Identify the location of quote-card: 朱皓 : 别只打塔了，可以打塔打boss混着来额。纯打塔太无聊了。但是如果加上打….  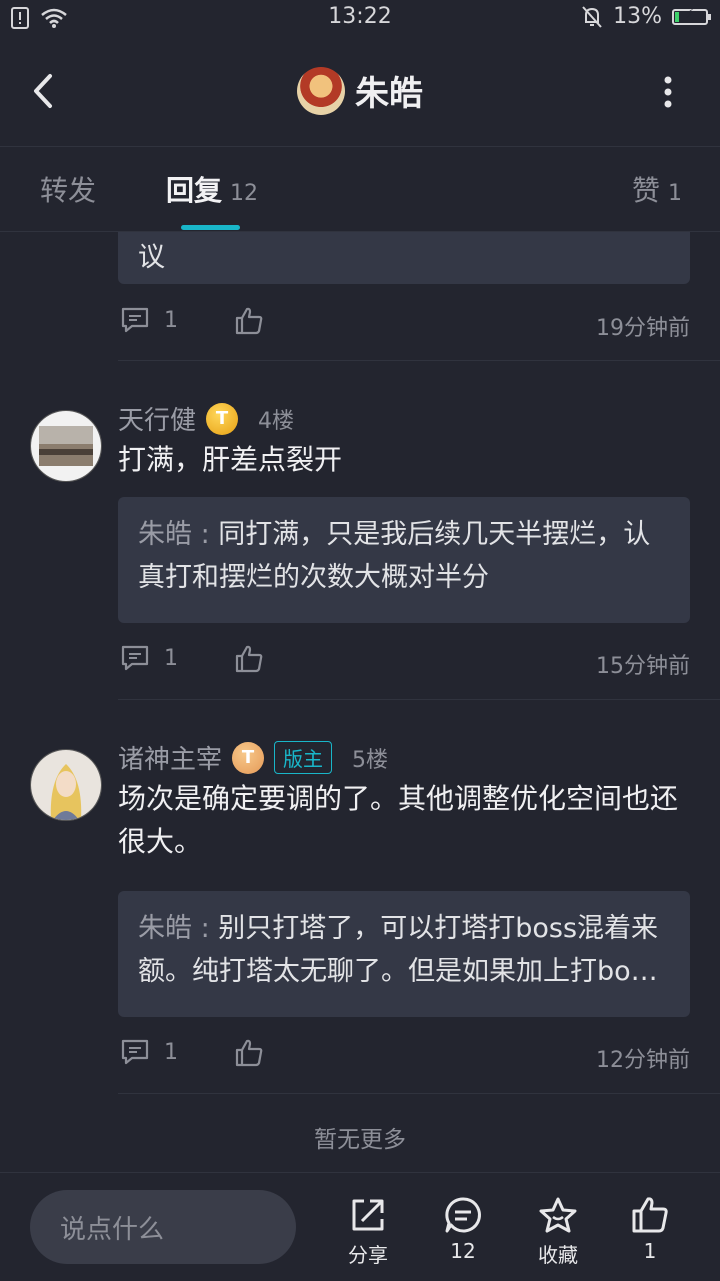
(404, 954).